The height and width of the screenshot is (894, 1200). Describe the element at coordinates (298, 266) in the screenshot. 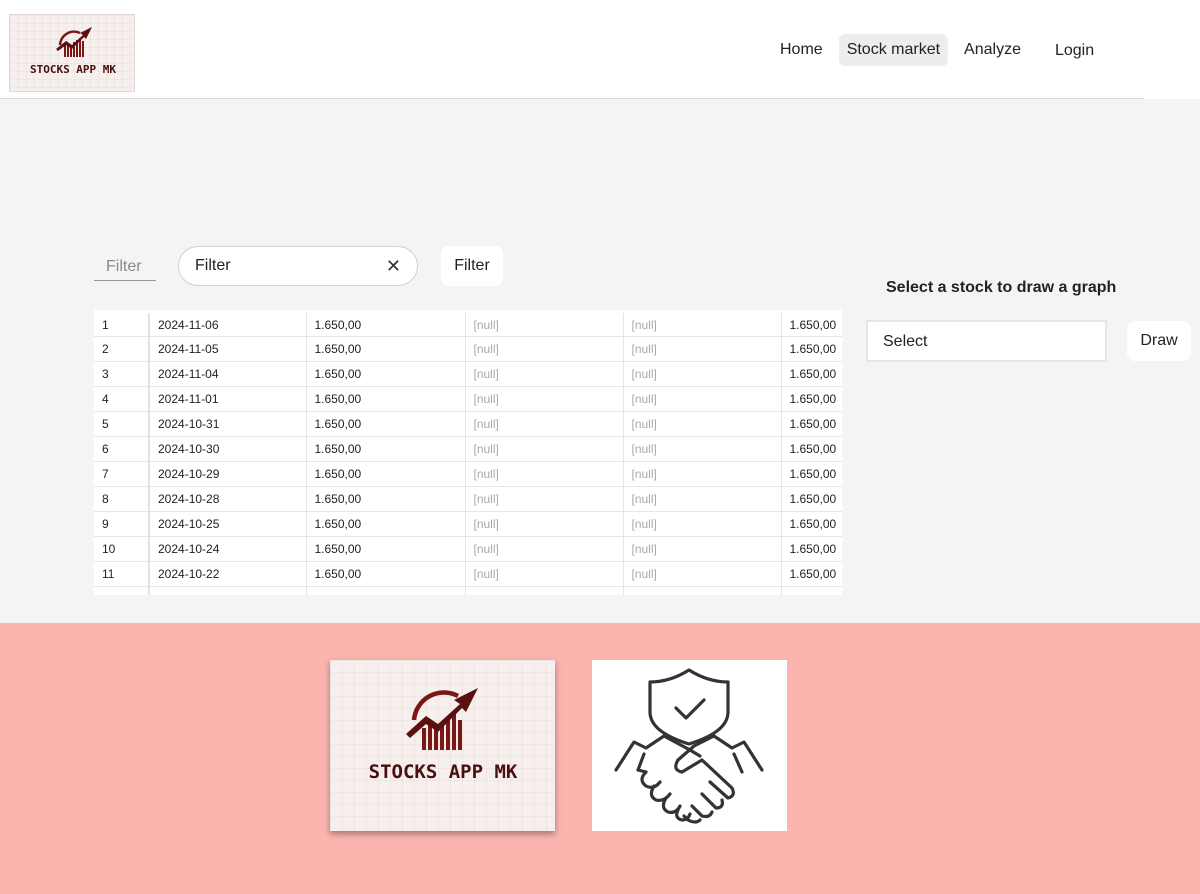

I see `filter-input: Filter ✕` at that location.